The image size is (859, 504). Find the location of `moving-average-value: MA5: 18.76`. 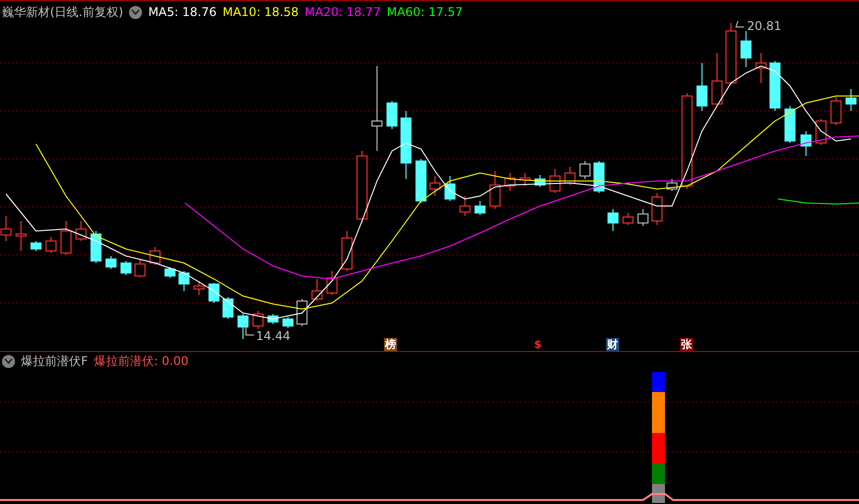

moving-average-value: MA5: 18.76 is located at coordinates (182, 12).